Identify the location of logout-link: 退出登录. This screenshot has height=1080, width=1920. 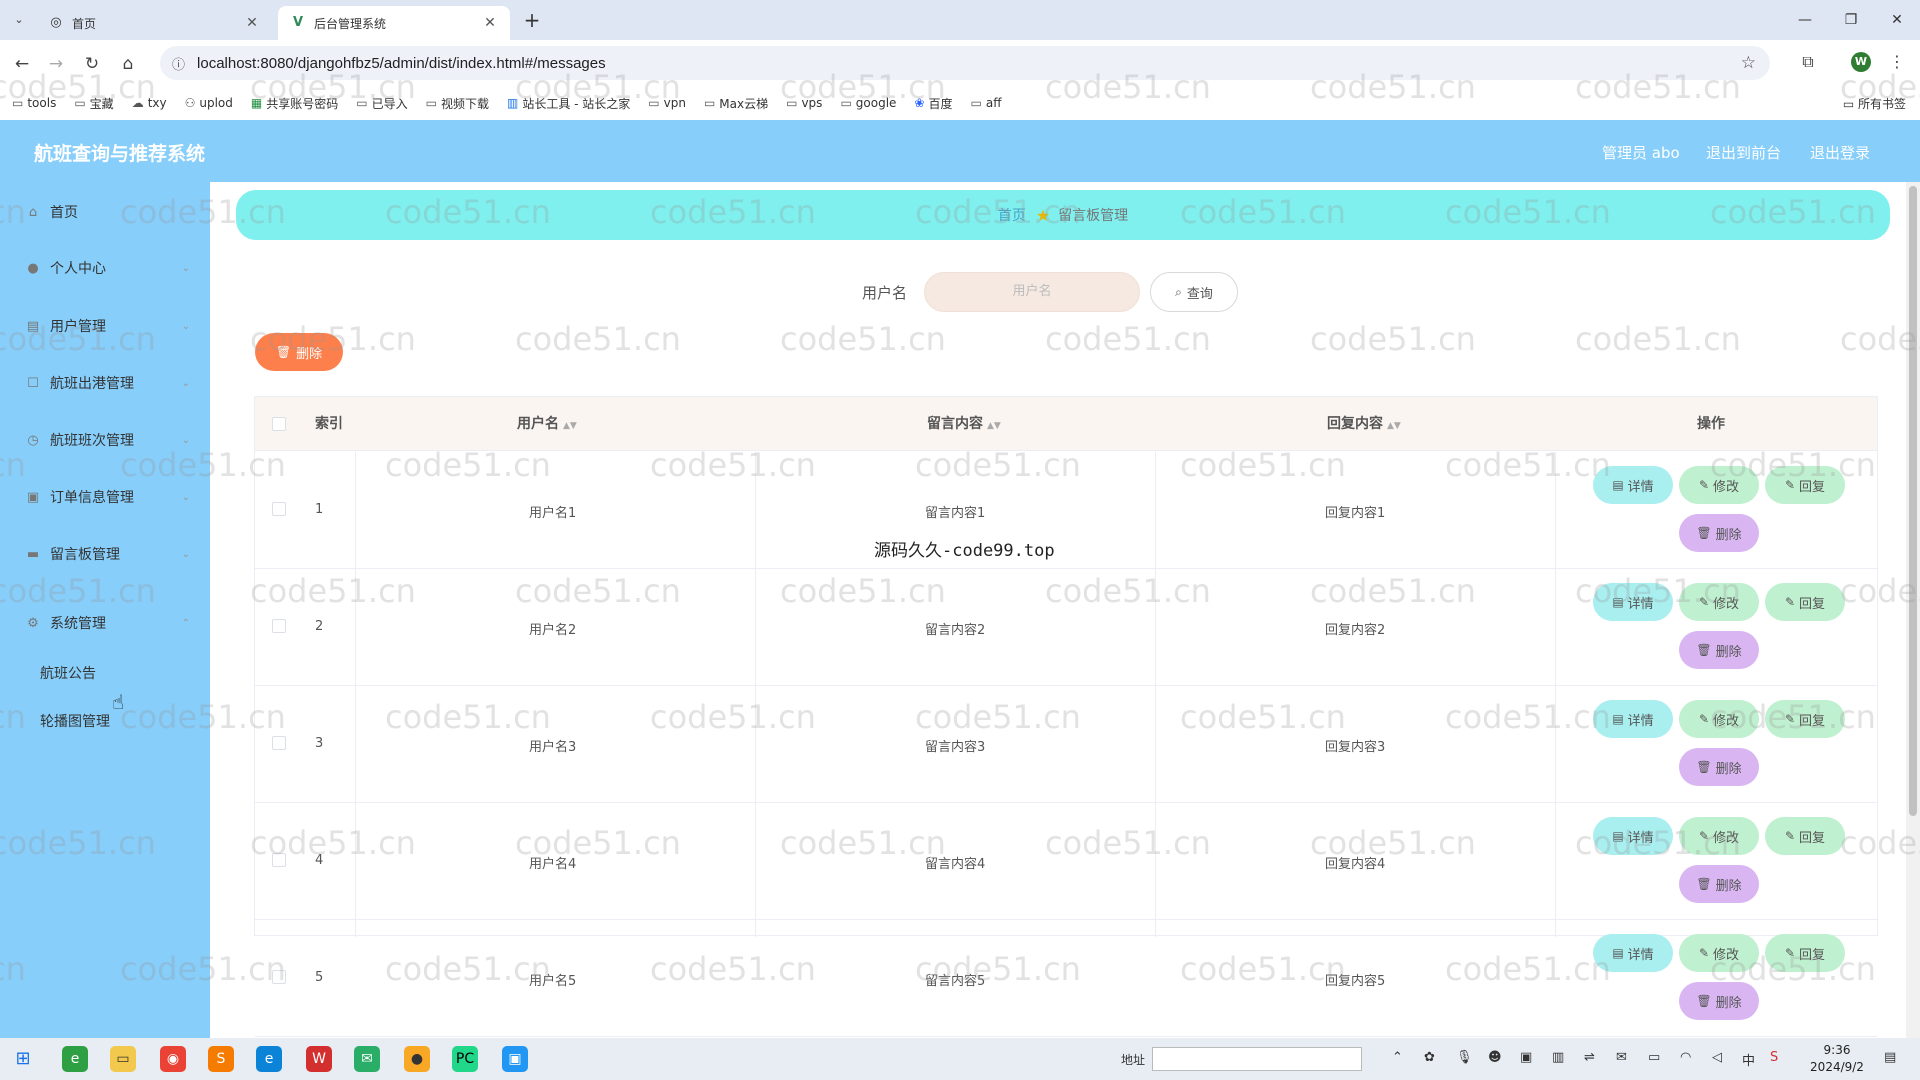
(1840, 152).